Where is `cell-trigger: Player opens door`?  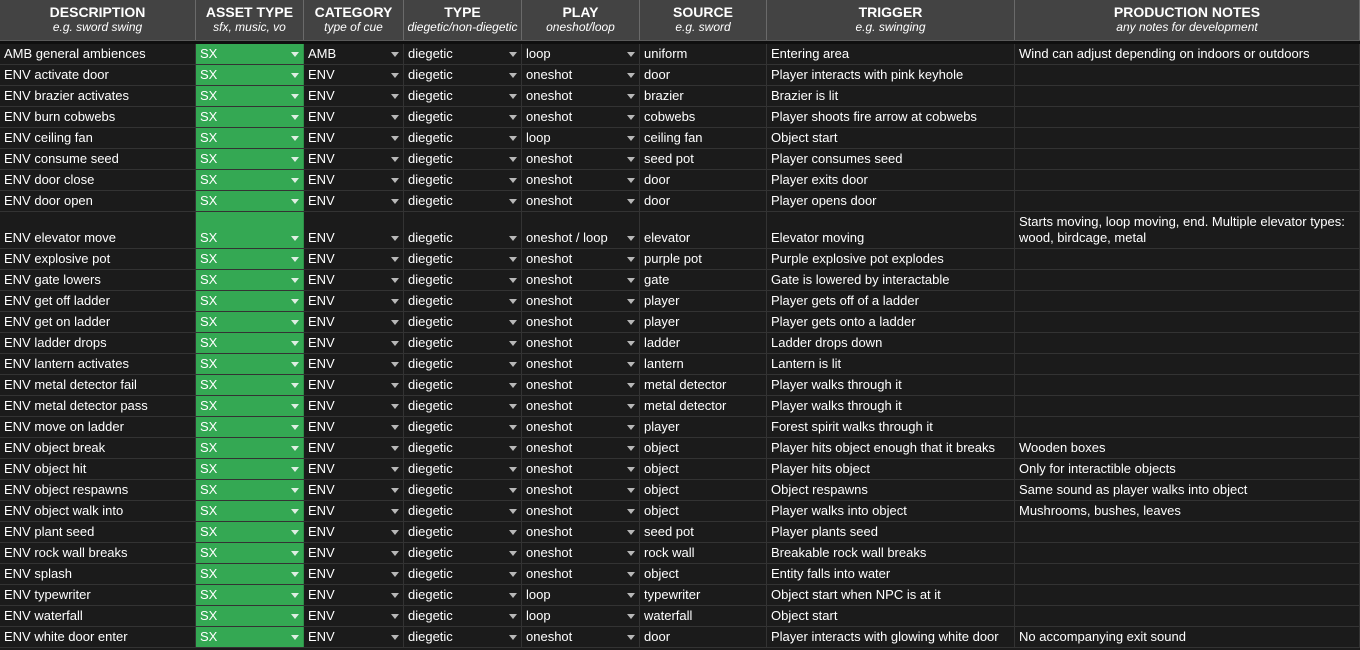
cell-trigger: Player opens door is located at coordinates (891, 201).